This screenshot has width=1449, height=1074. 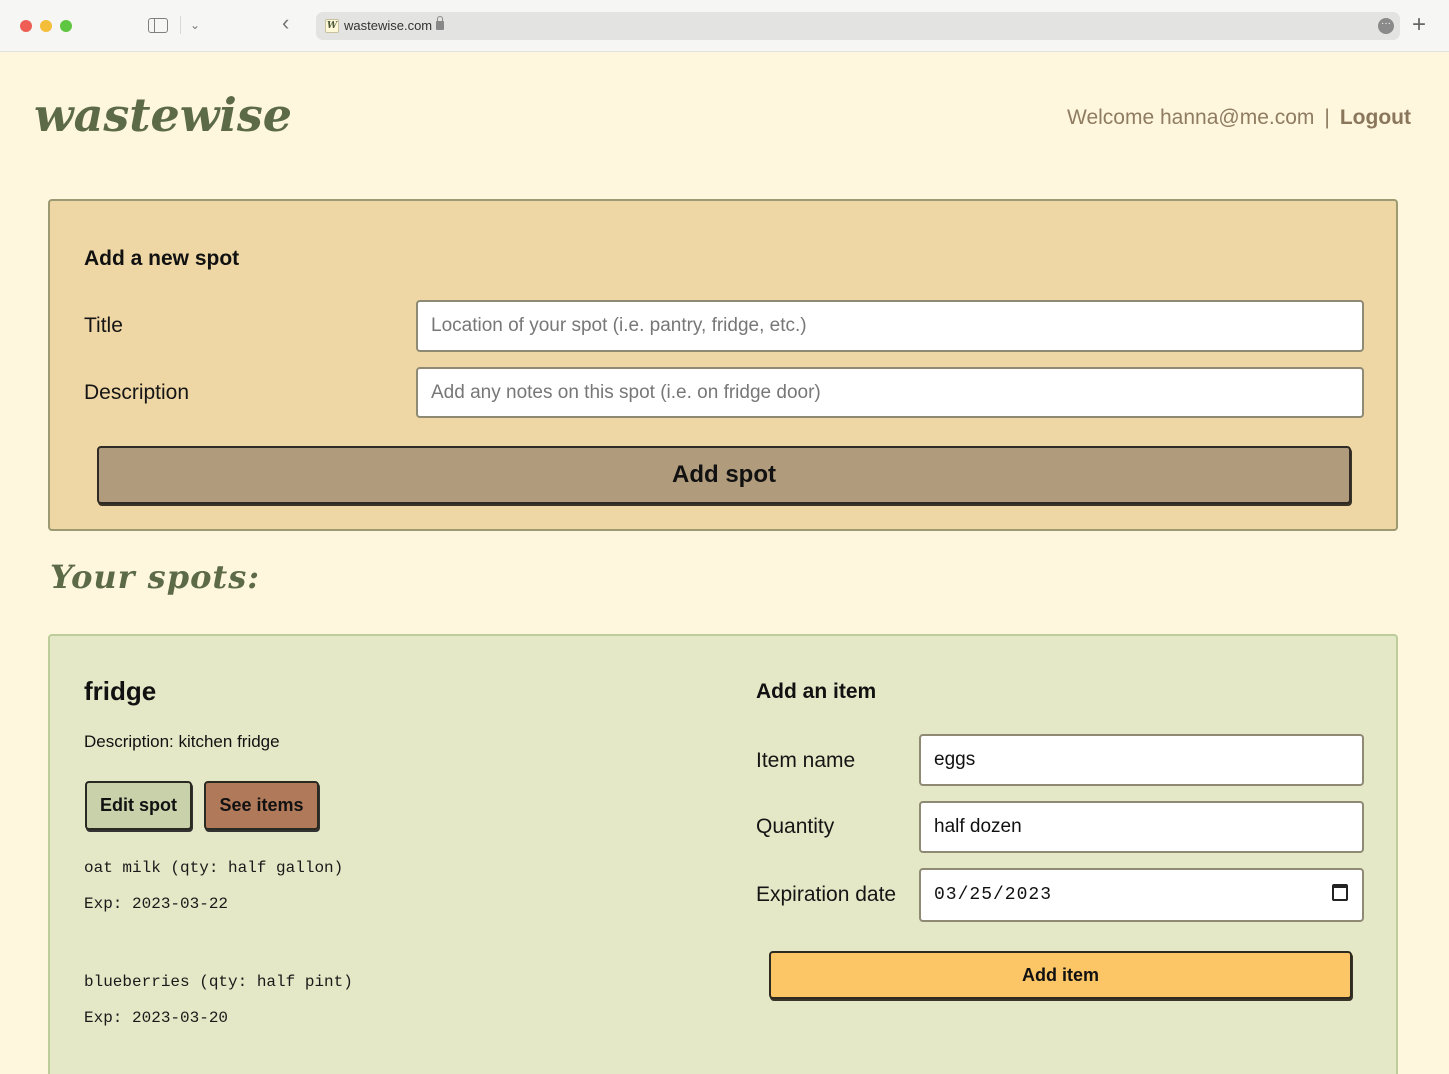 What do you see at coordinates (137, 392) in the screenshot?
I see `description-label: Description` at bounding box center [137, 392].